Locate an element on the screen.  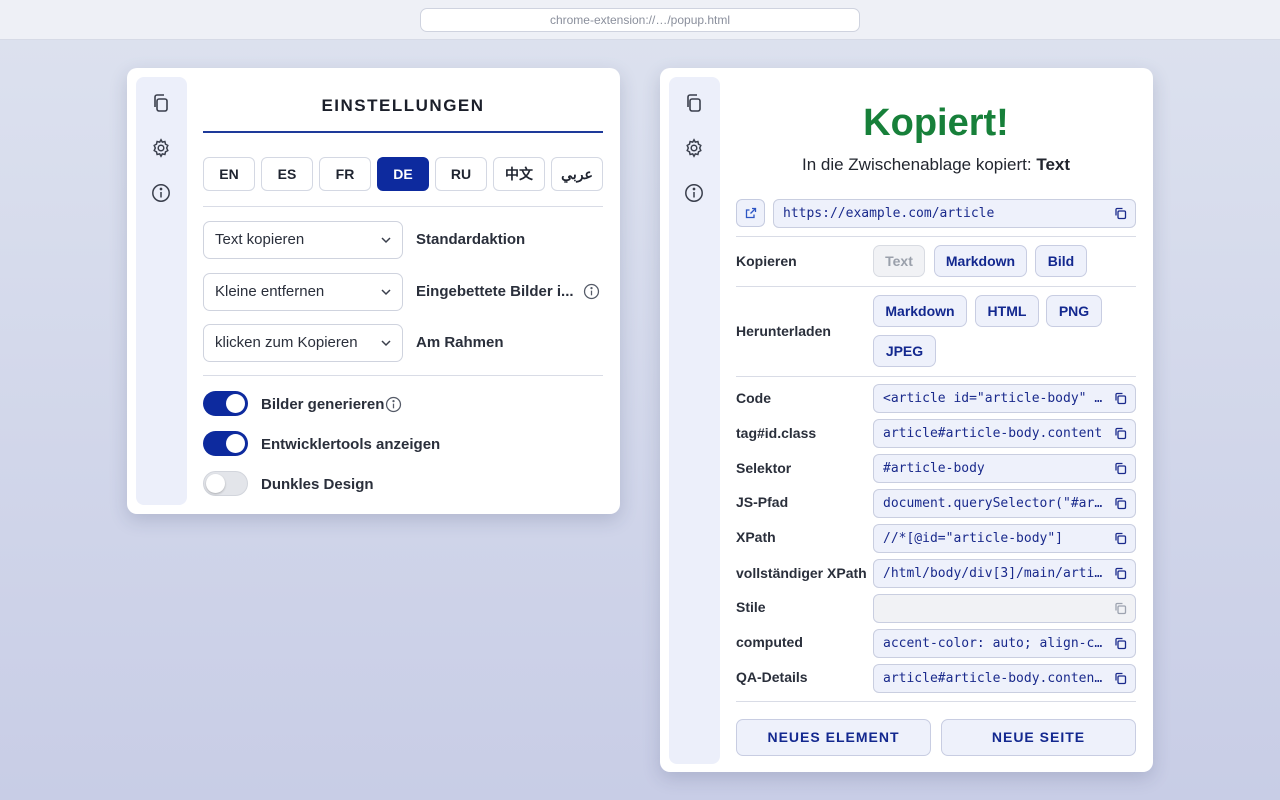
generate-images-toggle is located at coordinates (225, 403).